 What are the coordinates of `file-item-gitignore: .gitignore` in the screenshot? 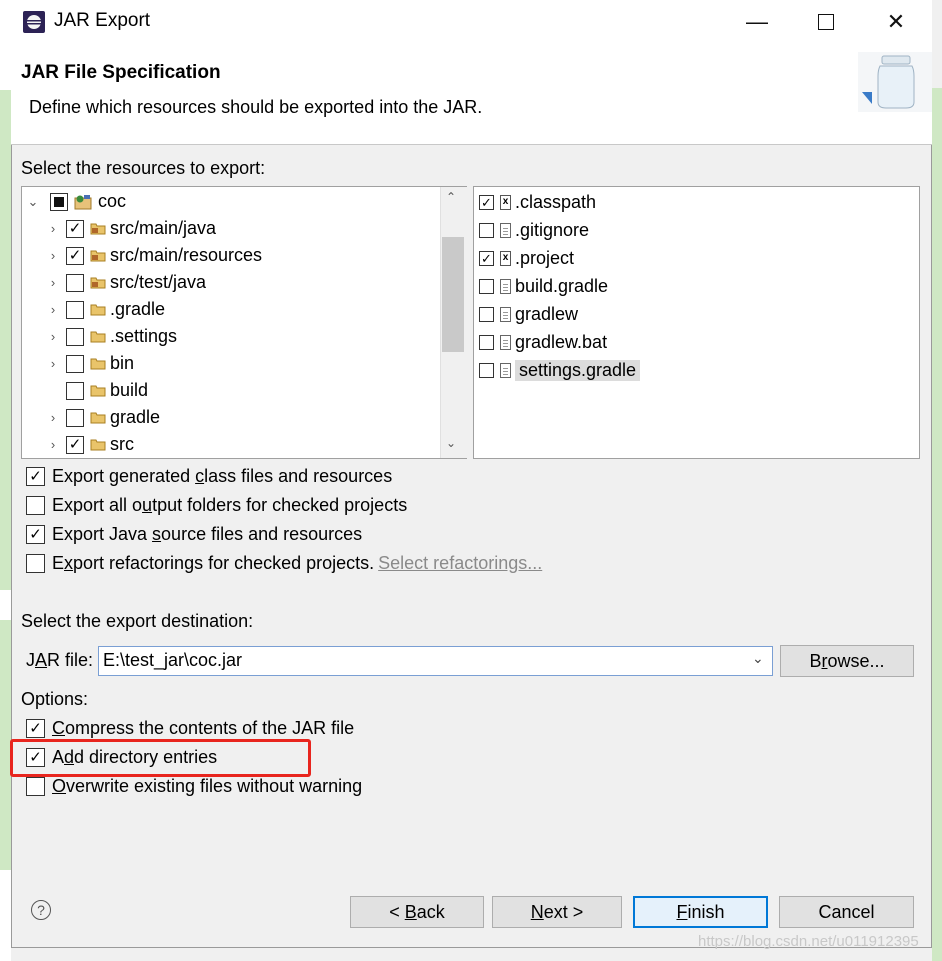 It's located at (534, 230).